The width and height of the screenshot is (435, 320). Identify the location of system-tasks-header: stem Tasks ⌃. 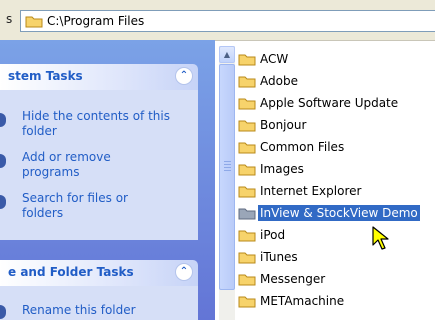
(99, 77).